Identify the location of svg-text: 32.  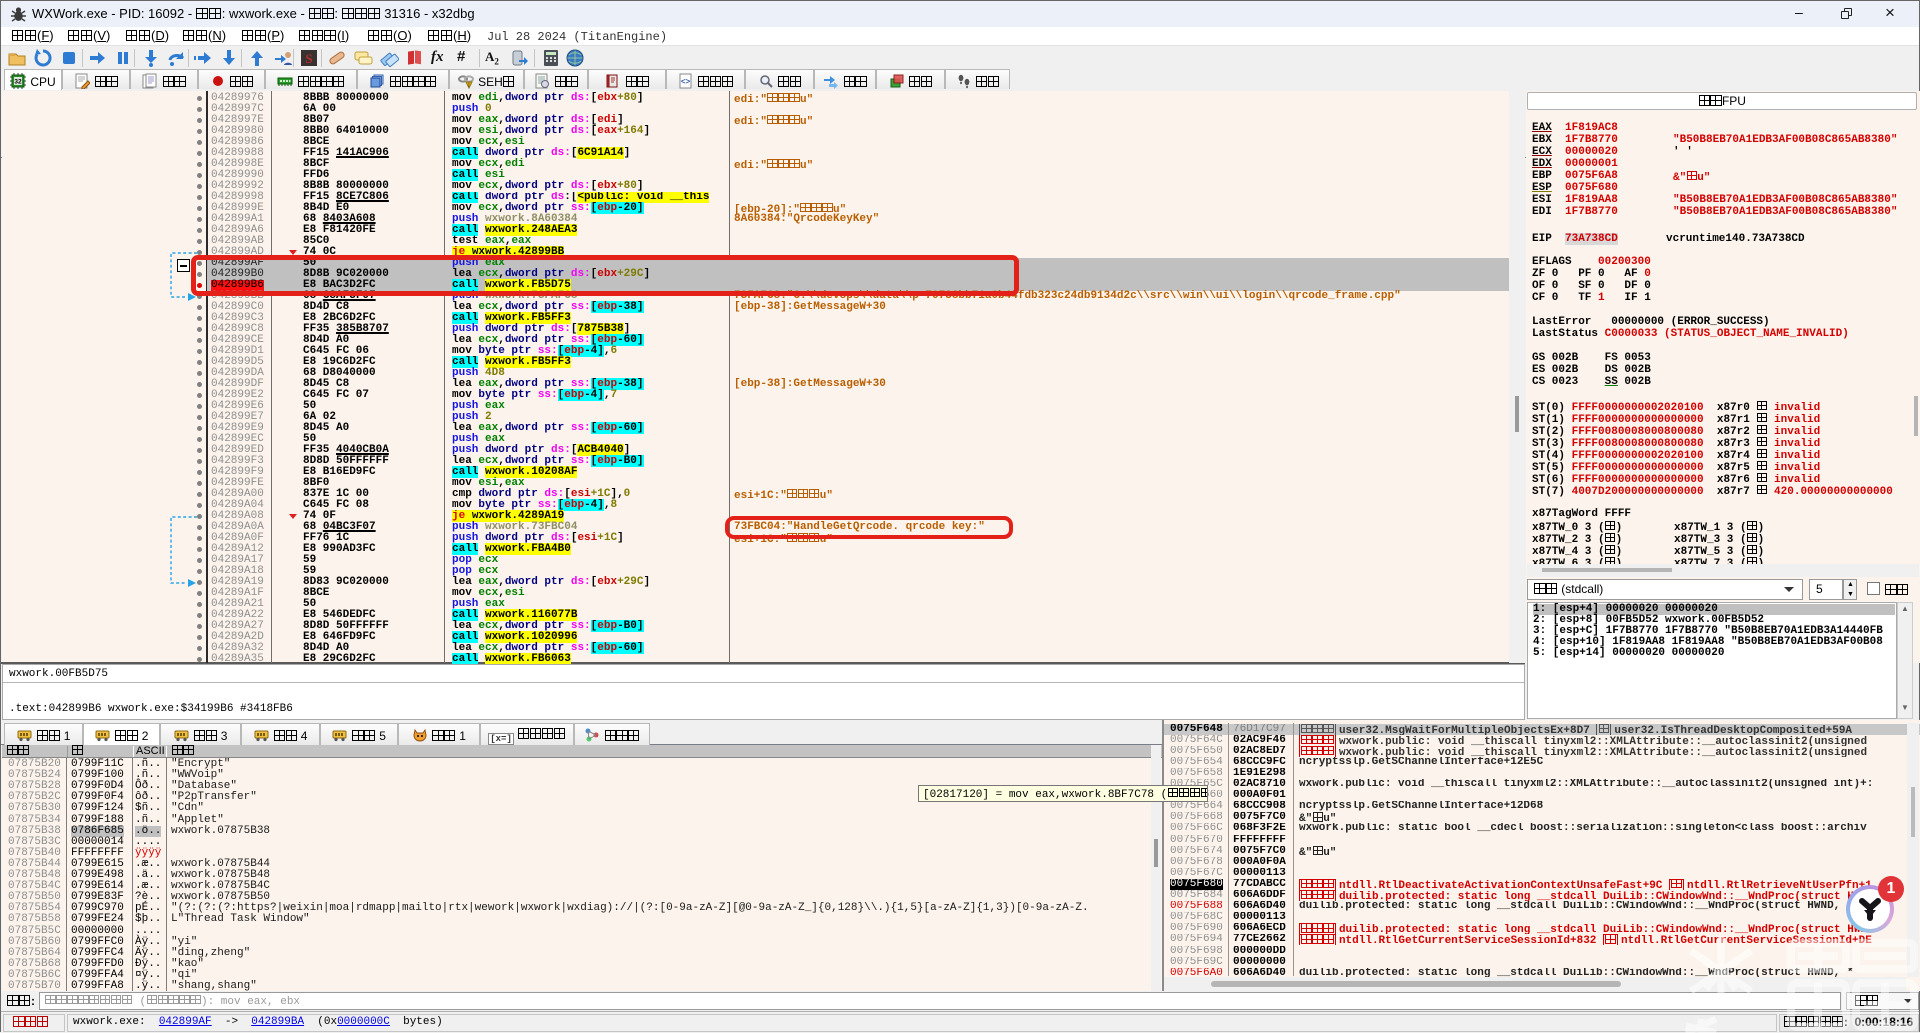
(19, 82).